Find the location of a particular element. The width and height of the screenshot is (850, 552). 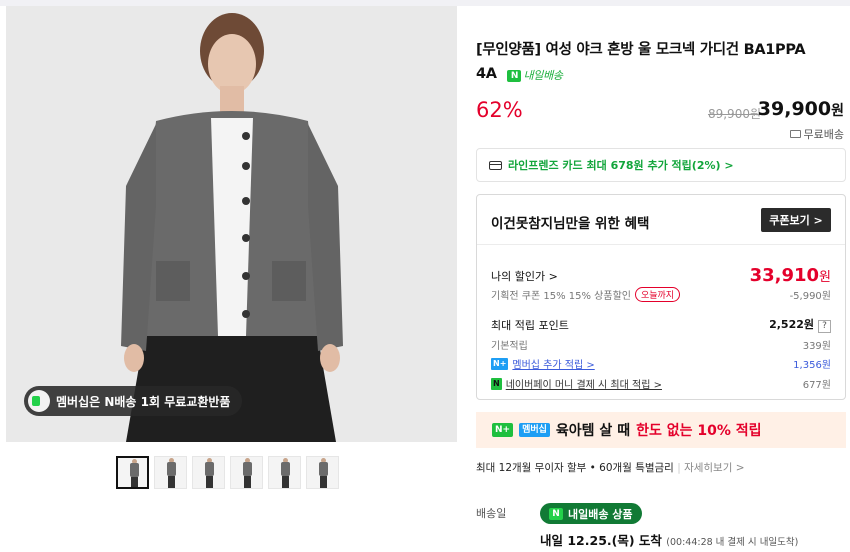

divider is located at coordinates (661, 244).